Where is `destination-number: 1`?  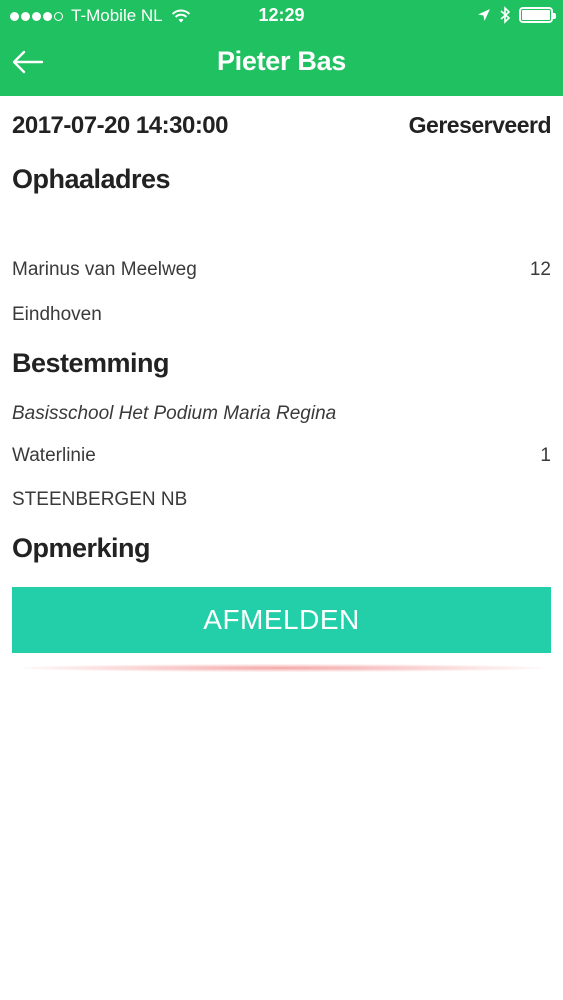
destination-number: 1 is located at coordinates (545, 455).